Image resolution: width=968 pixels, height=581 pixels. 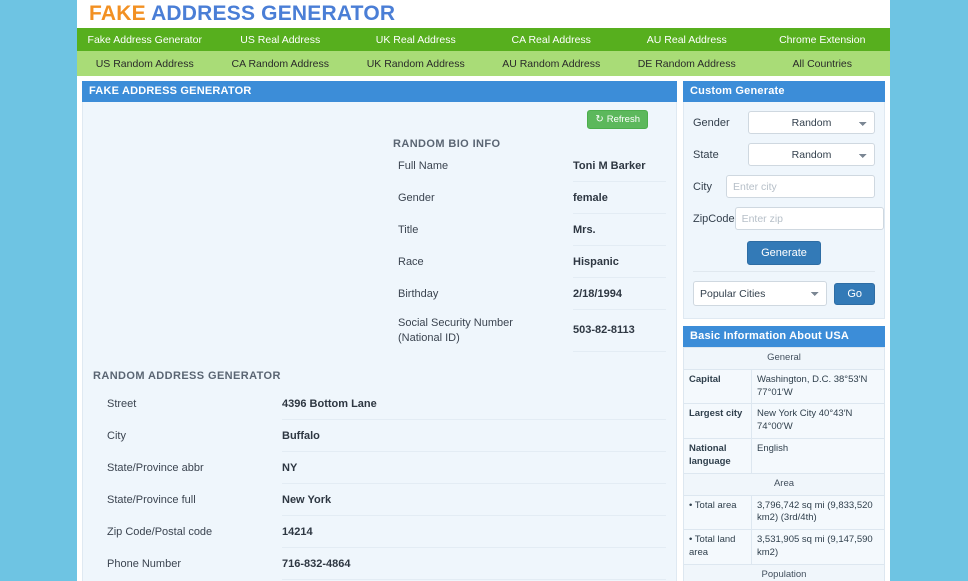 What do you see at coordinates (784, 271) in the screenshot?
I see `sidebar-divider` at bounding box center [784, 271].